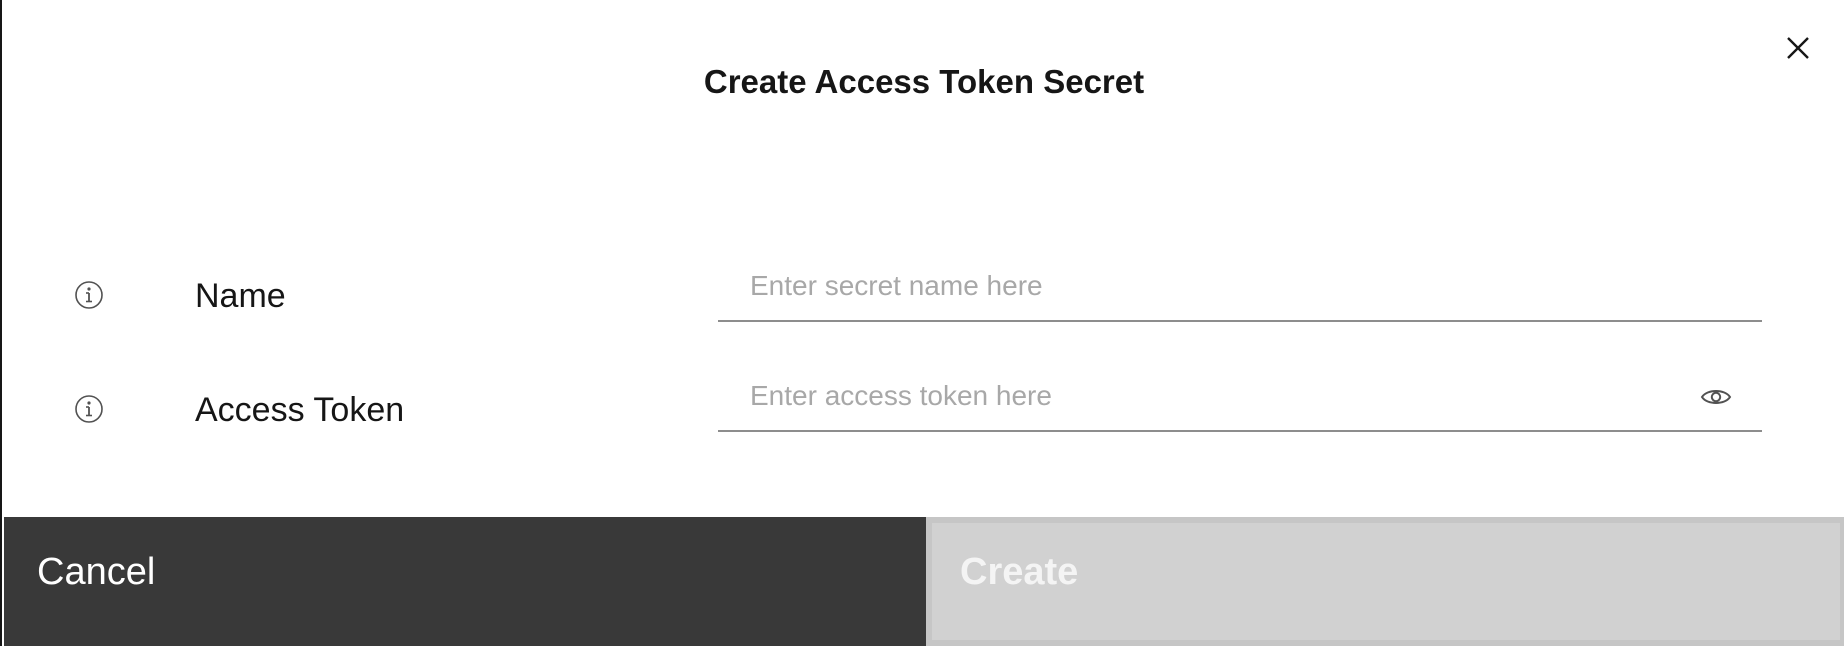 The image size is (1844, 646). I want to click on access-token-input, so click(1240, 396).